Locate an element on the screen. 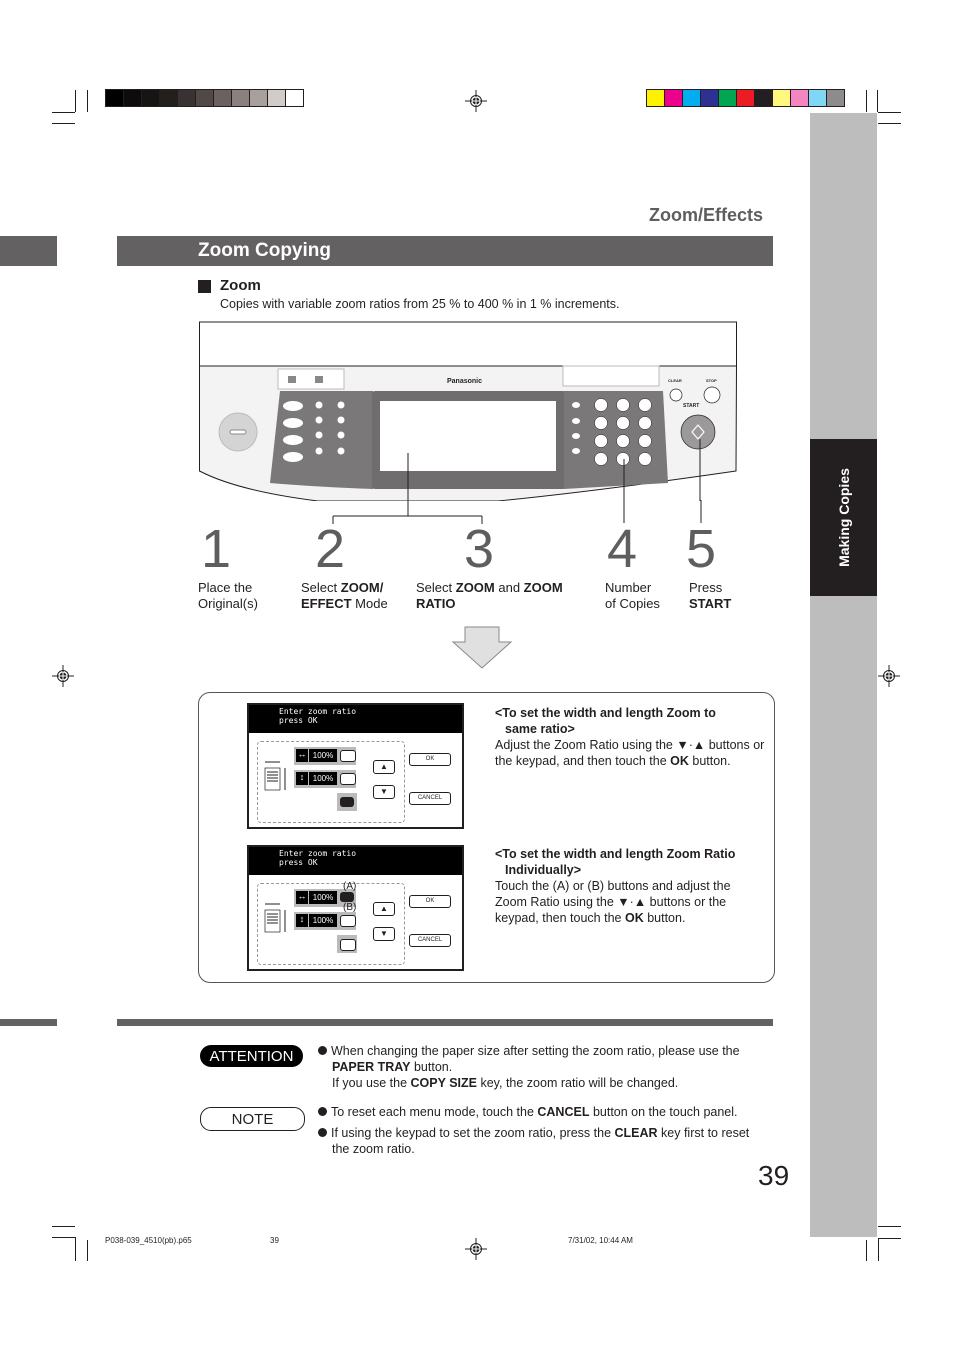 This screenshot has width=954, height=1351. panel-label-start: START is located at coordinates (691, 406).